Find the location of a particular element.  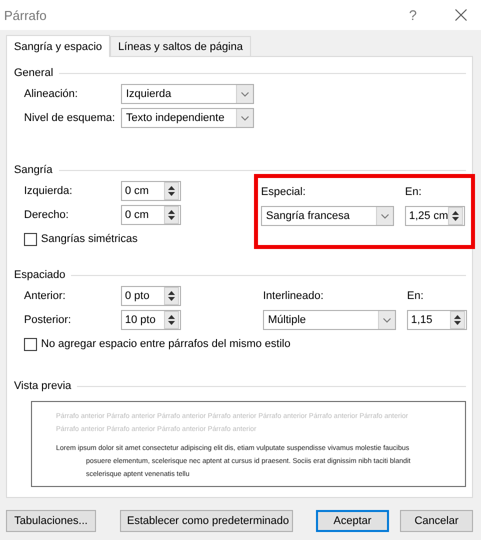

field-label: Derecho: is located at coordinates (46, 215).